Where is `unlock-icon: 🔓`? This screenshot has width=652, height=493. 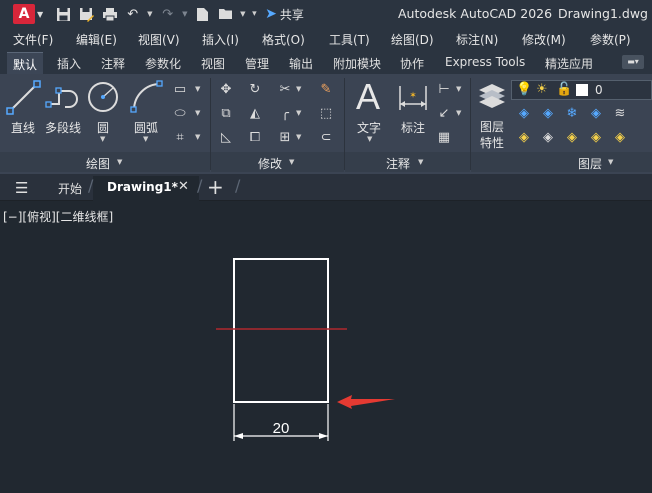 unlock-icon: 🔓 is located at coordinates (564, 89).